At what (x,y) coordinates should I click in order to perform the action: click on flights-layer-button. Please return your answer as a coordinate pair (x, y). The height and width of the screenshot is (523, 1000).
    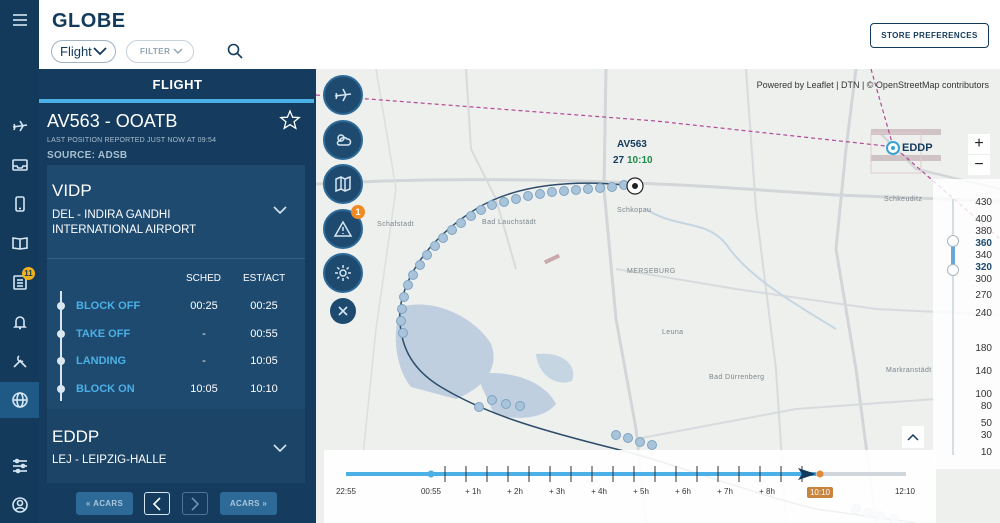
    Looking at the image, I should click on (343, 95).